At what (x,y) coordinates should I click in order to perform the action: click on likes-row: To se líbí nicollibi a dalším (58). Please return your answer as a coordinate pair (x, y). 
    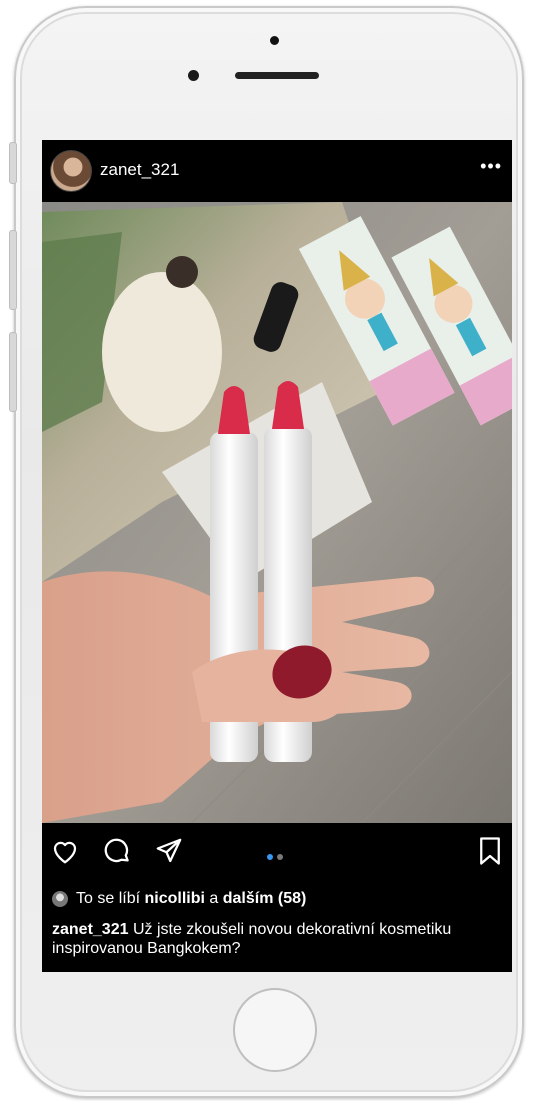
    Looking at the image, I should click on (179, 899).